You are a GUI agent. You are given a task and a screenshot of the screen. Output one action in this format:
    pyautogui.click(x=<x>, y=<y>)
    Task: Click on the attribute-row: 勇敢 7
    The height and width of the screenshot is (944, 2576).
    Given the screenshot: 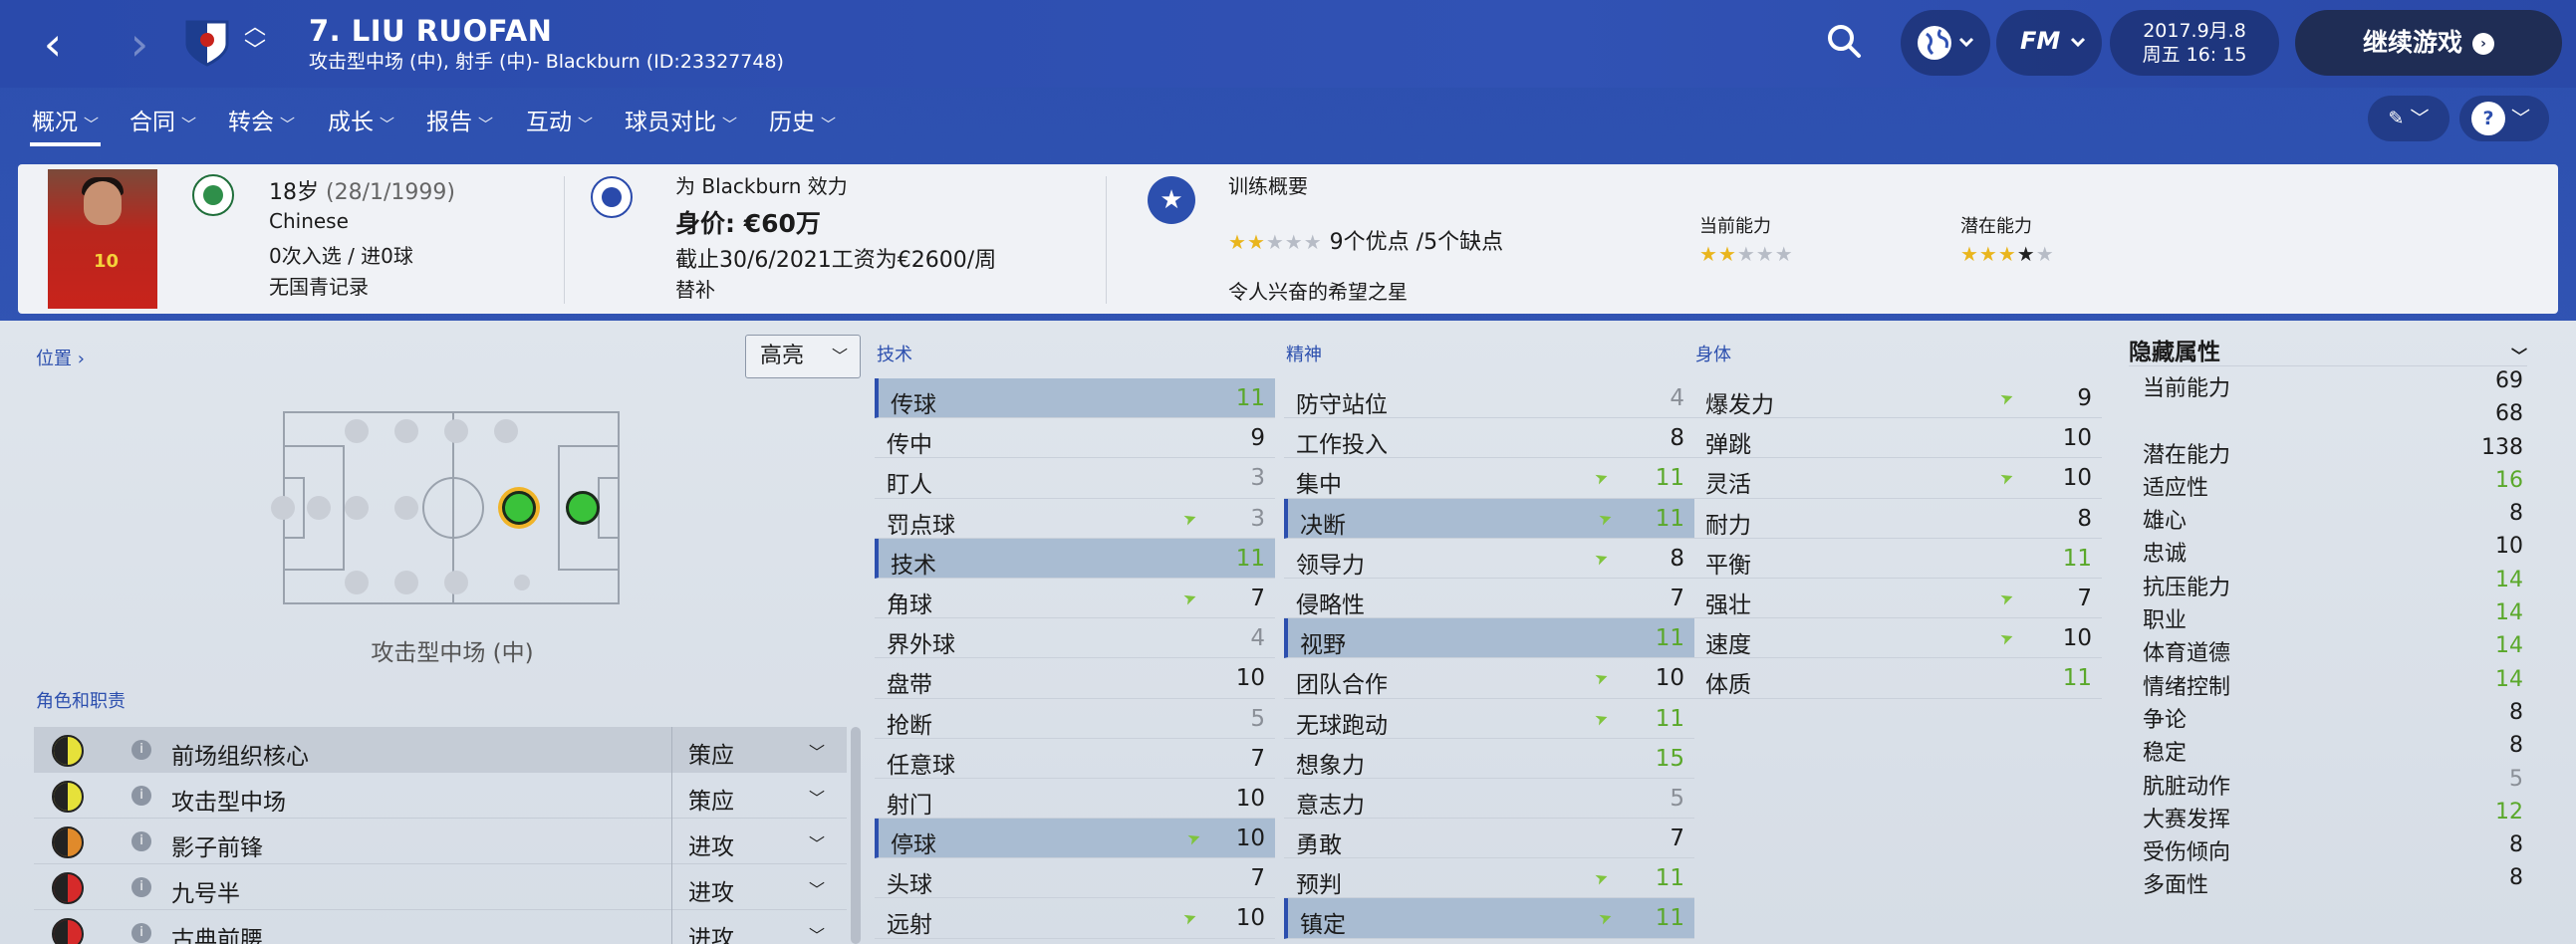 What is the action you would take?
    pyautogui.click(x=1489, y=839)
    